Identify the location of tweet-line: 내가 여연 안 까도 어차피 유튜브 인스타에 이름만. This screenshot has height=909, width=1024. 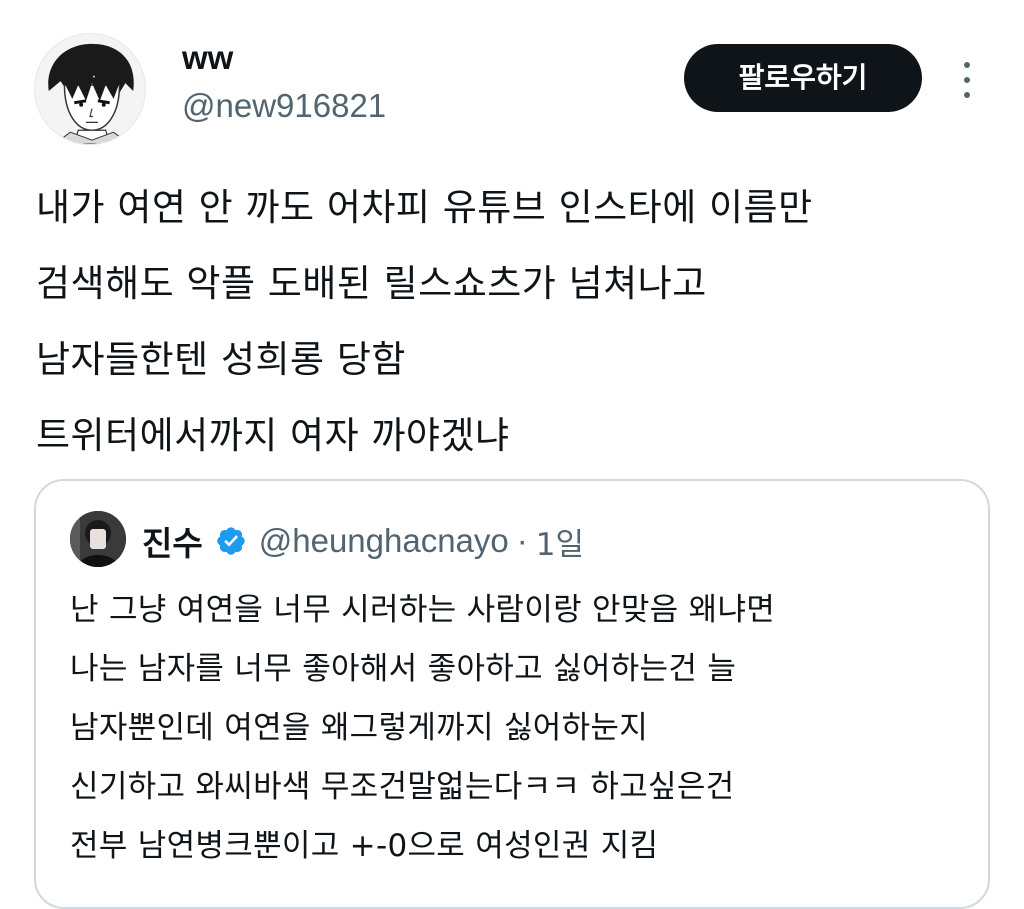
(424, 207).